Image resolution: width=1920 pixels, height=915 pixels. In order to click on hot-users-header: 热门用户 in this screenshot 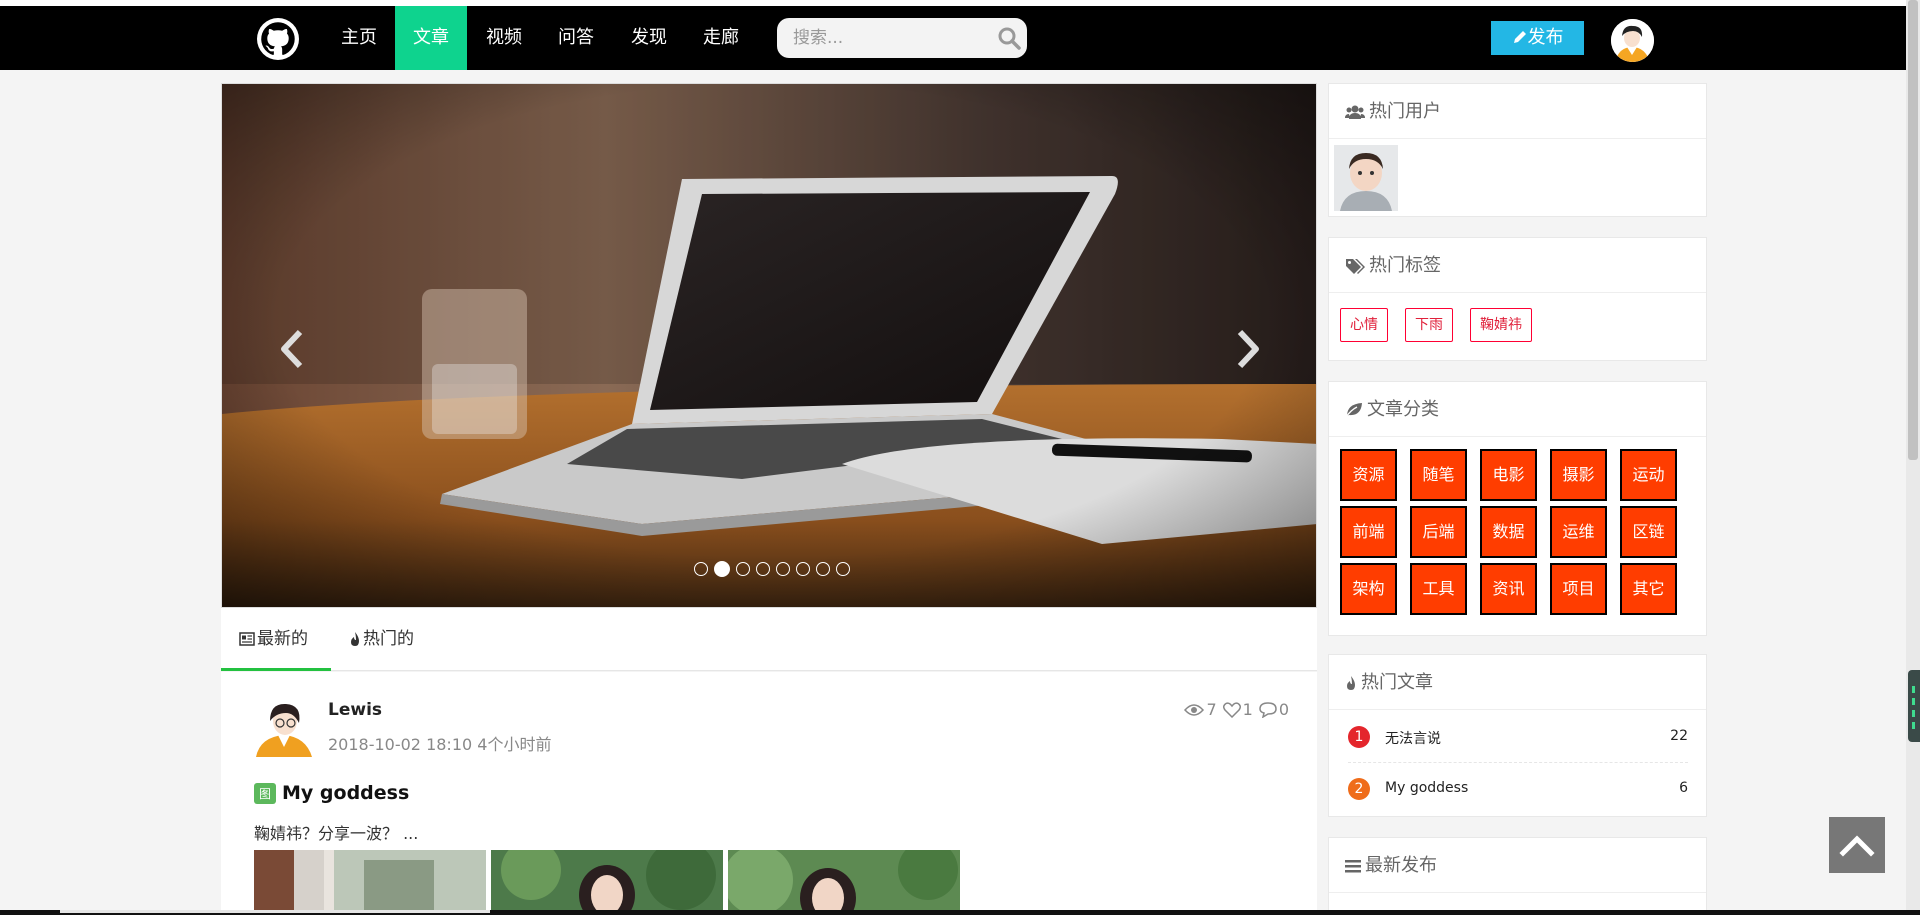, I will do `click(1517, 111)`.